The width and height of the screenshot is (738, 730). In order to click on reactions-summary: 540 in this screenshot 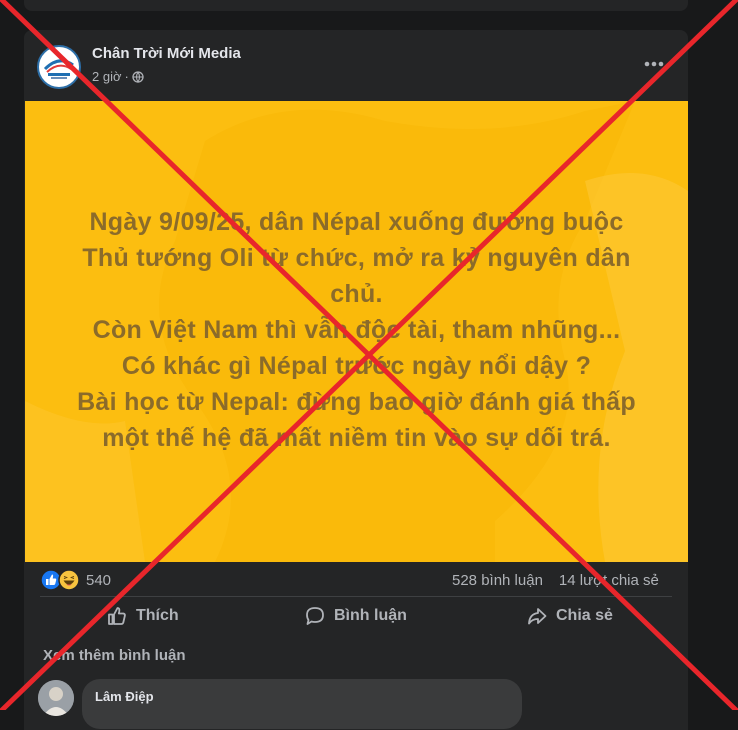, I will do `click(75, 580)`.